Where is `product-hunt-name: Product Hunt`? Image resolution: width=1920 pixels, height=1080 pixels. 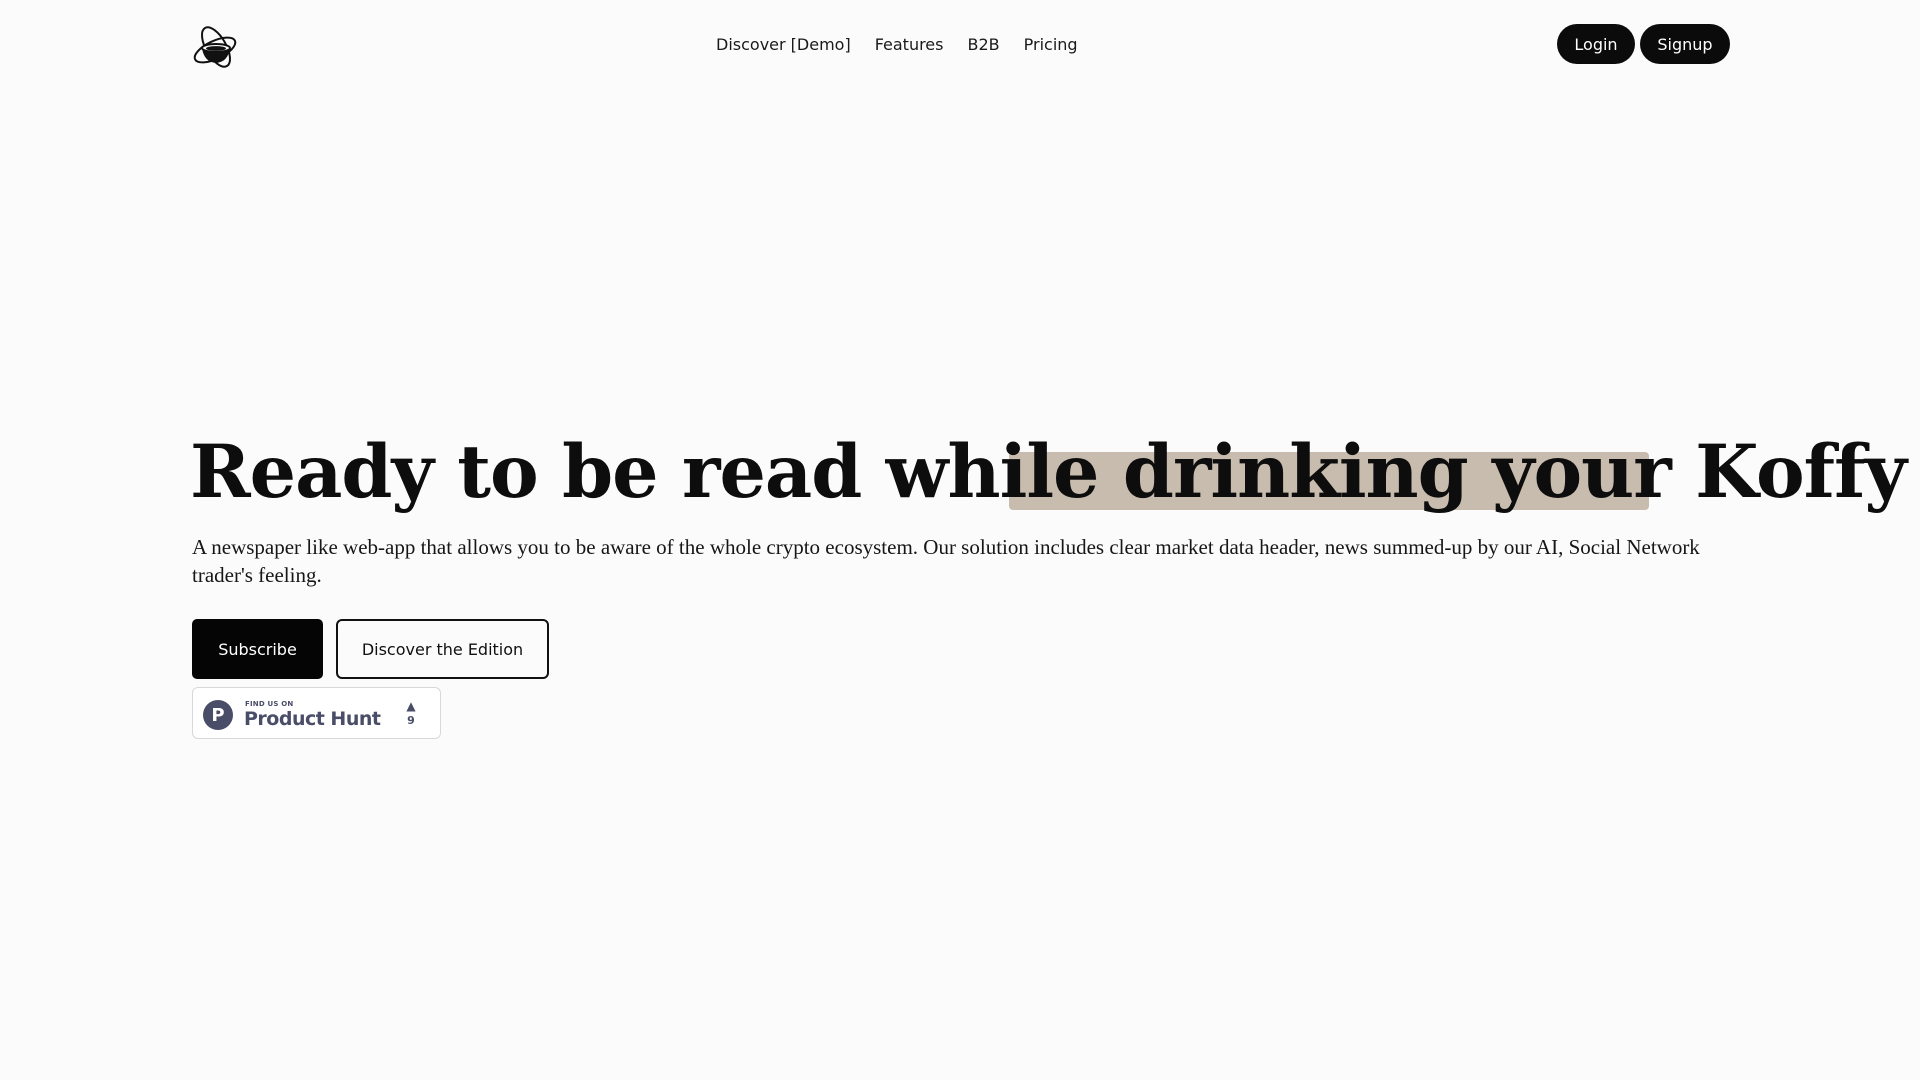 product-hunt-name: Product Hunt is located at coordinates (312, 719).